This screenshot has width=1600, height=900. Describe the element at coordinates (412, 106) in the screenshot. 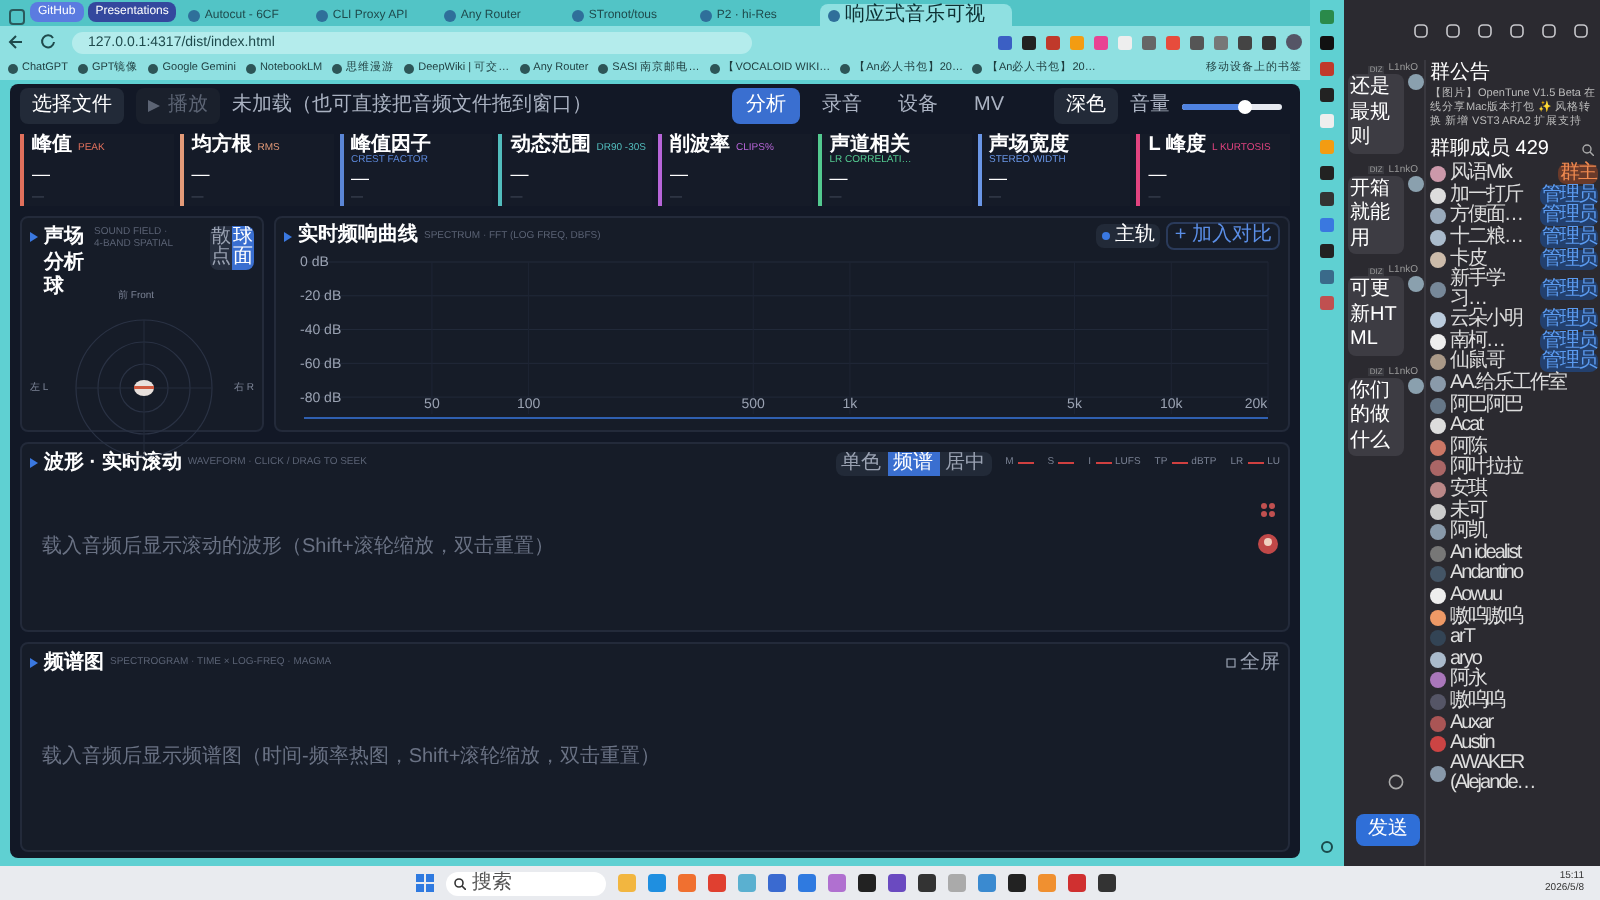

I see `status-text: 未加载（也可直接把音频文件拖到窗口）` at that location.